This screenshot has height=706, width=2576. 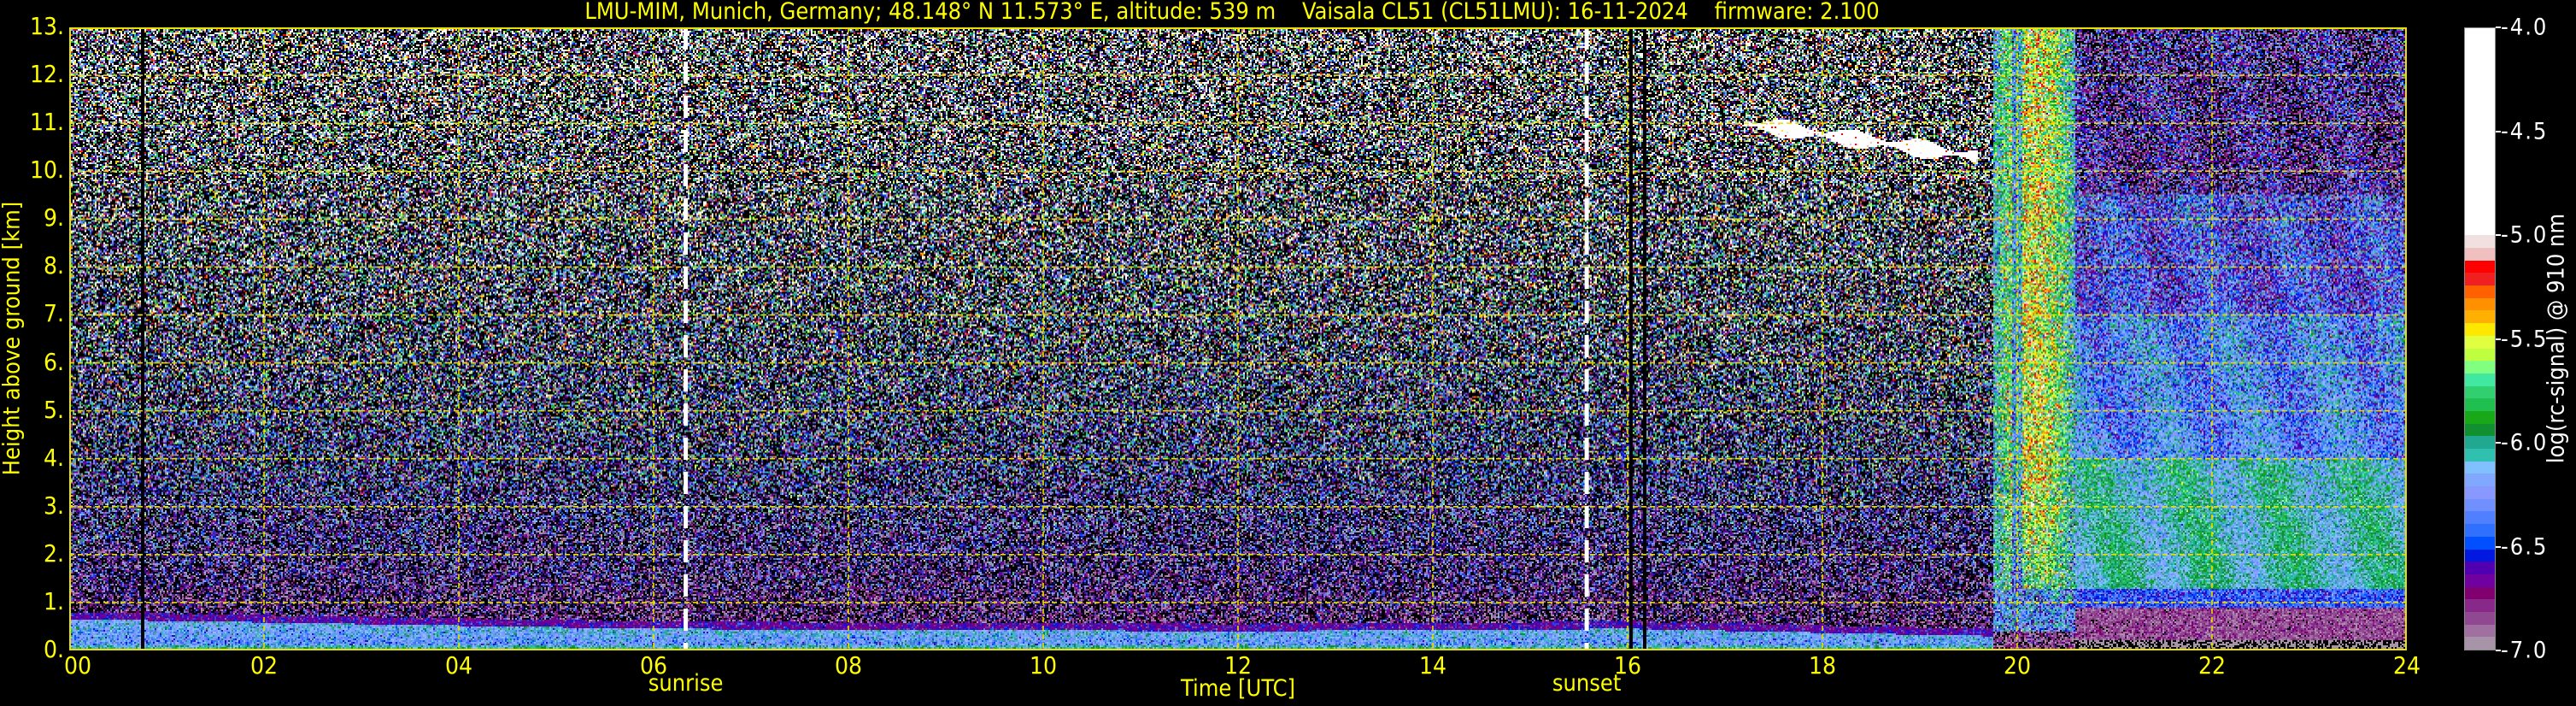 What do you see at coordinates (53, 265) in the screenshot?
I see `y-tick-label: 8.` at bounding box center [53, 265].